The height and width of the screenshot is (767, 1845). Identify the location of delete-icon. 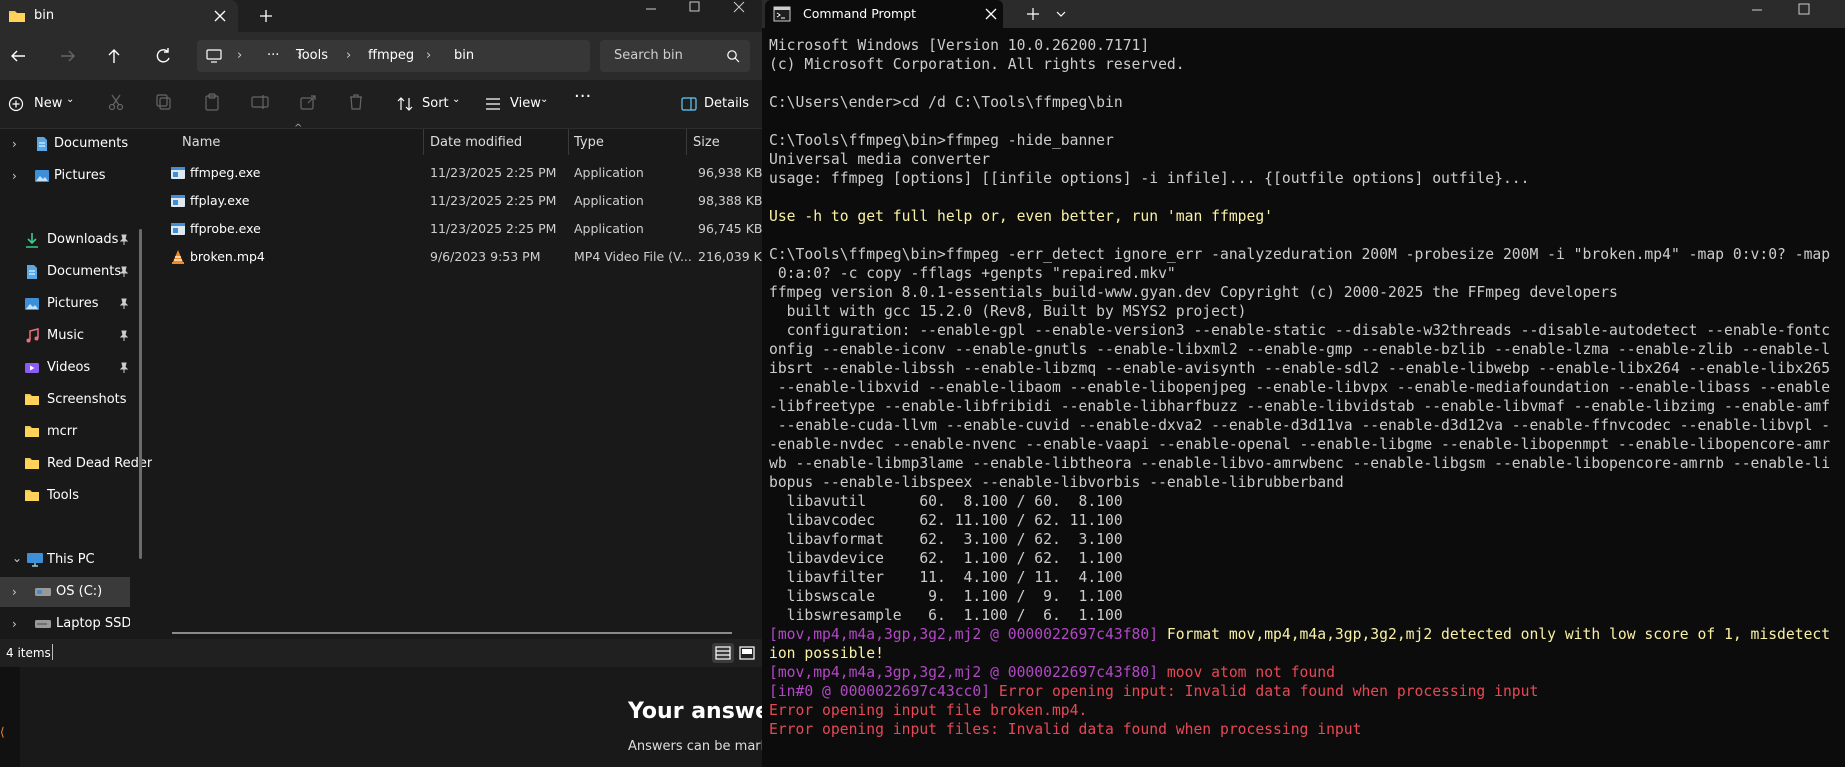
(356, 104).